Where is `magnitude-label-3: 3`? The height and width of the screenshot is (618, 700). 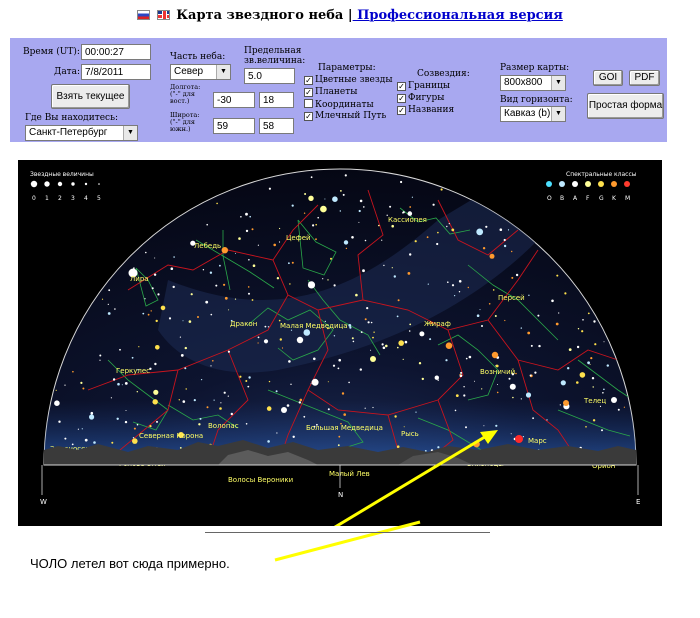
magnitude-label-3: 3 is located at coordinates (73, 198).